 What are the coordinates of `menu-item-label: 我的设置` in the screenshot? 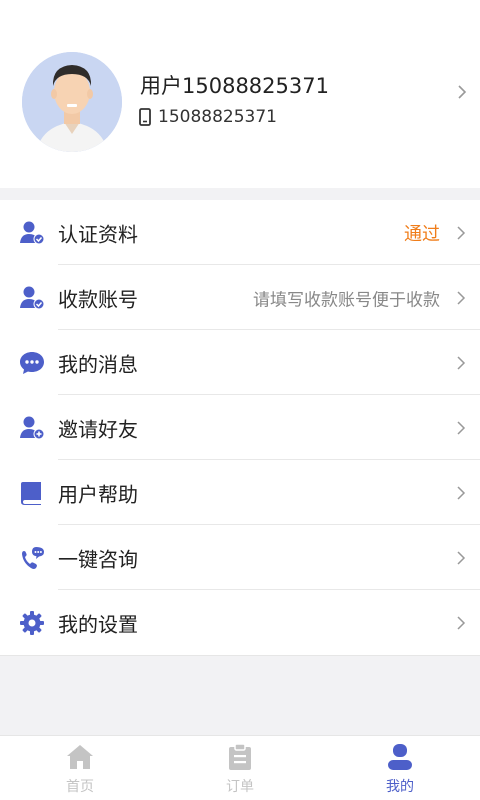 It's located at (98, 624).